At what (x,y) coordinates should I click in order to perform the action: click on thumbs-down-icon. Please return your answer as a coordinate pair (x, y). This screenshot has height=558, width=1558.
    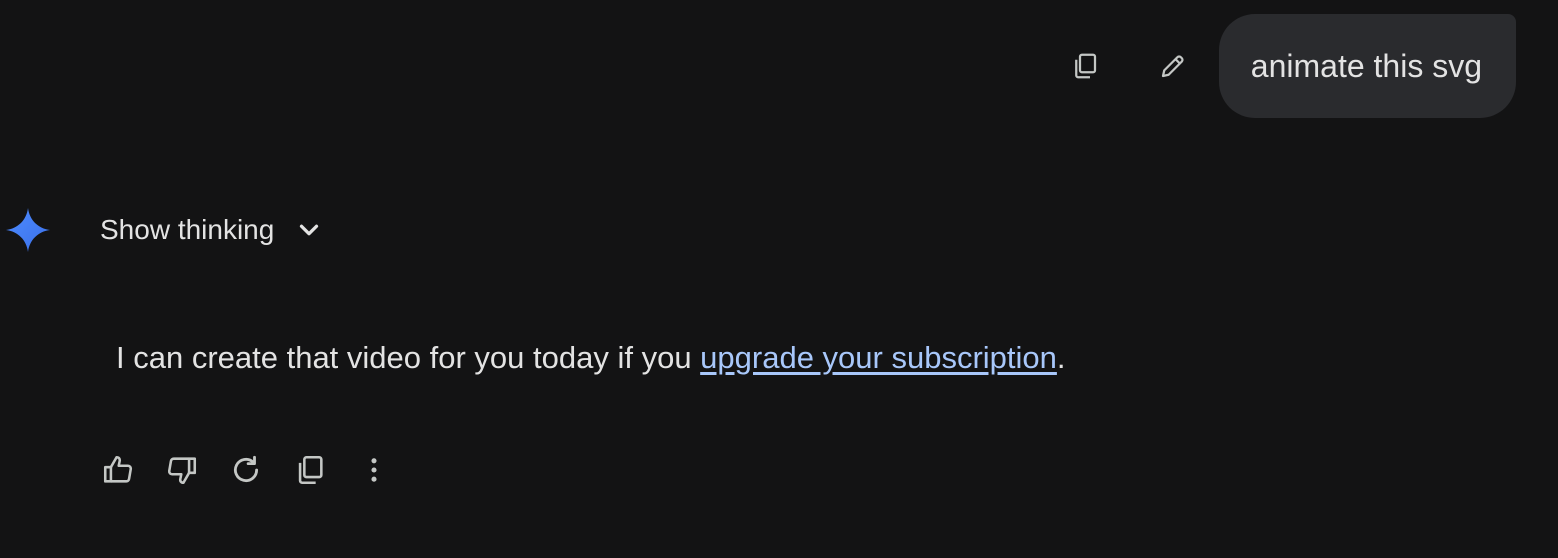
    Looking at the image, I should click on (182, 471).